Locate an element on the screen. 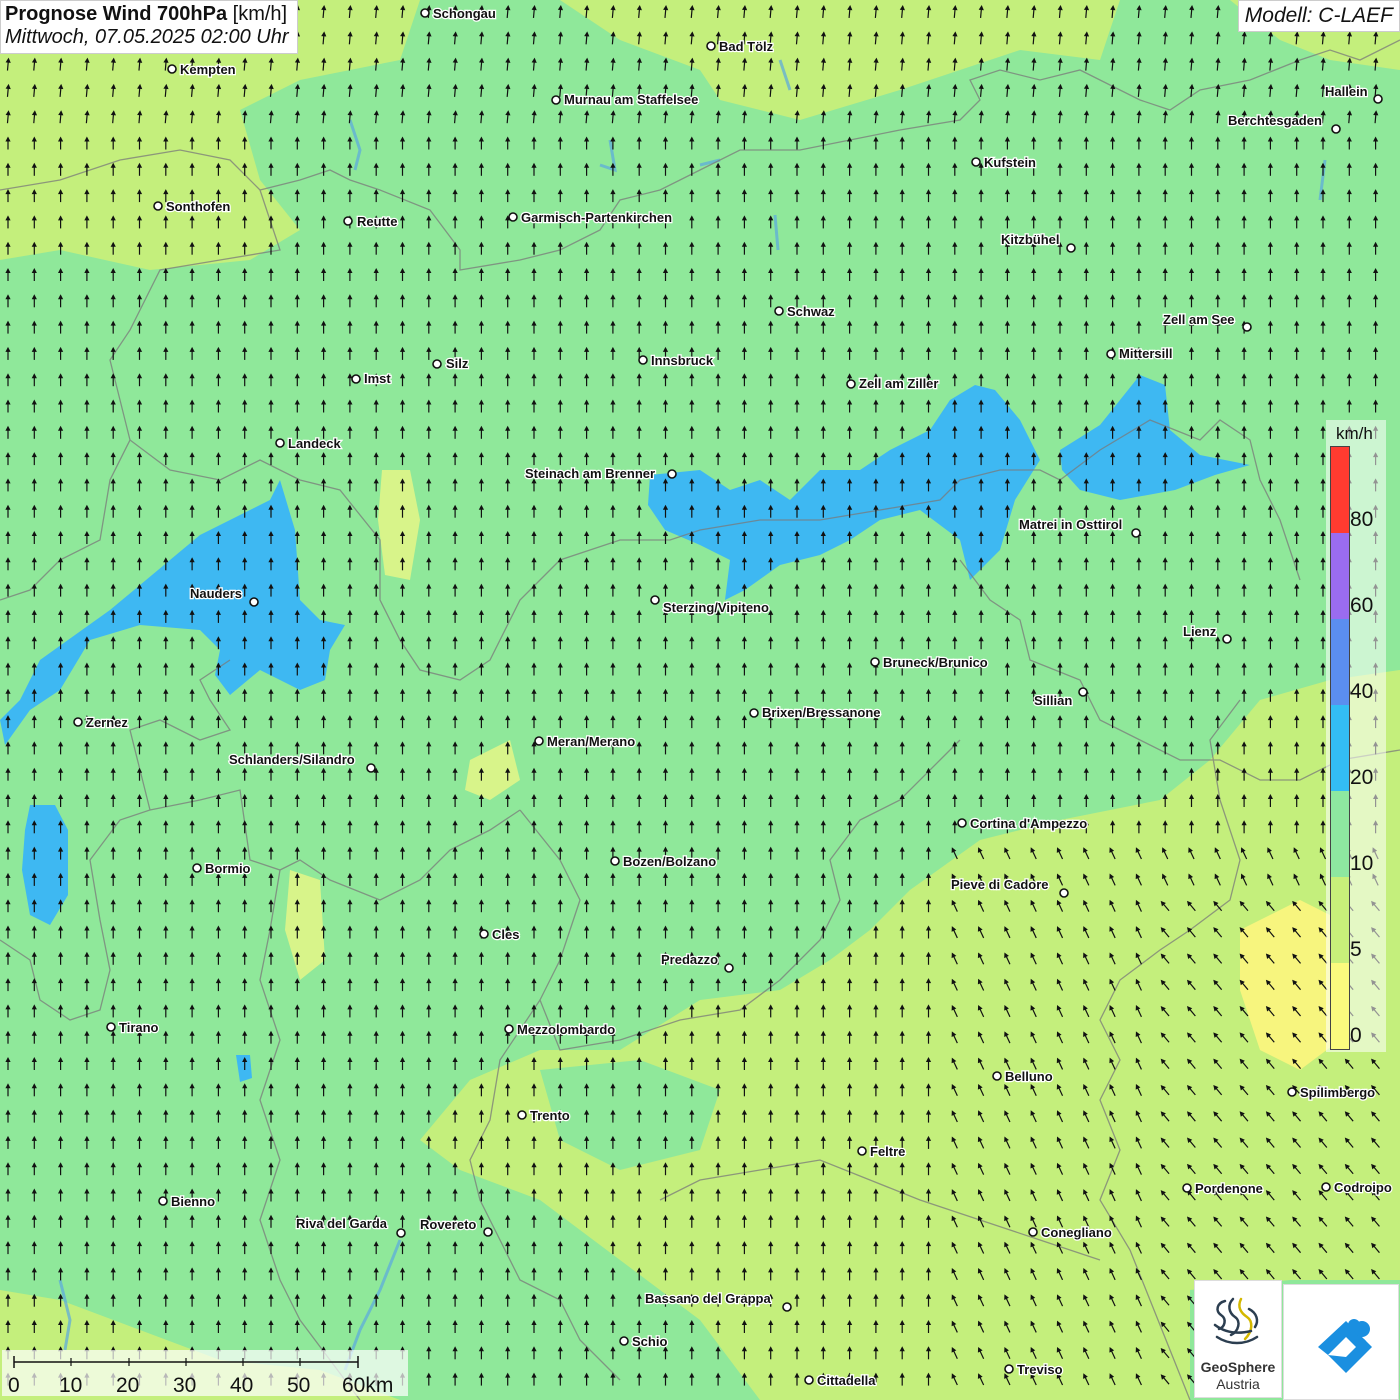 The width and height of the screenshot is (1400, 1400). logo-text-geosphere: GeoSphere is located at coordinates (1238, 1367).